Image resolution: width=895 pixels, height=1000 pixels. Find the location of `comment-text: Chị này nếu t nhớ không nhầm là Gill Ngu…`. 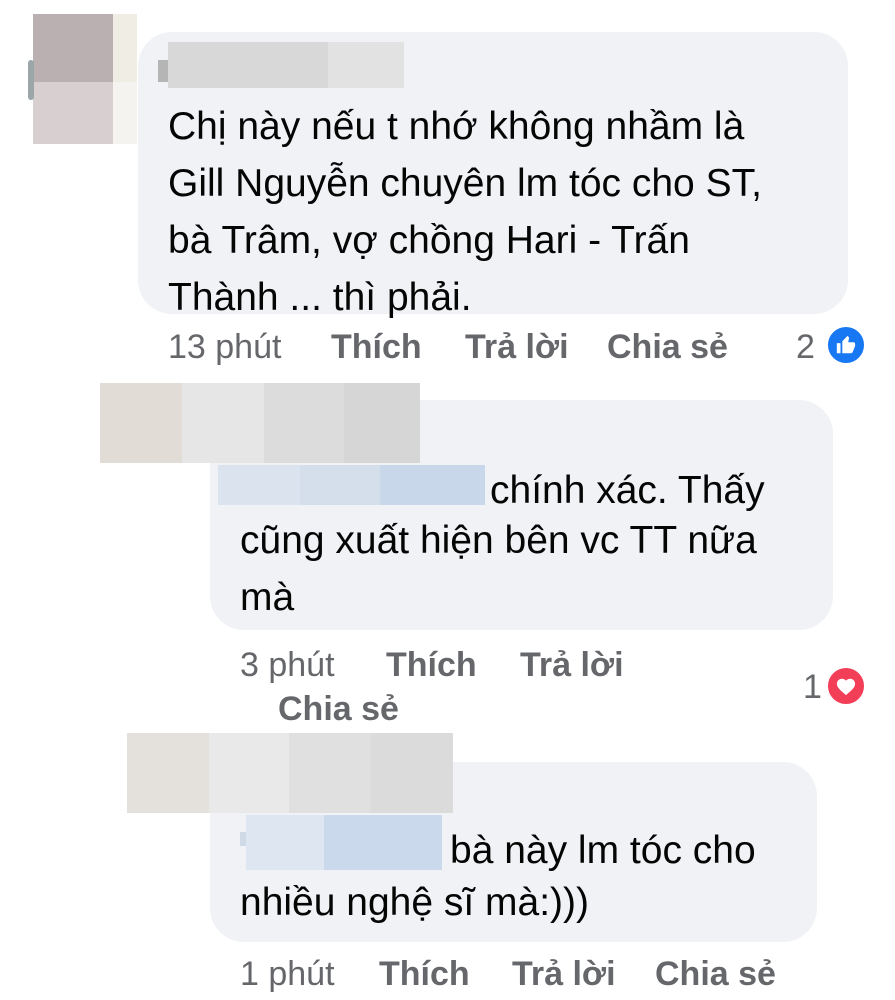

comment-text: Chị này nếu t nhớ không nhầm là Gill Ngu… is located at coordinates (465, 212).